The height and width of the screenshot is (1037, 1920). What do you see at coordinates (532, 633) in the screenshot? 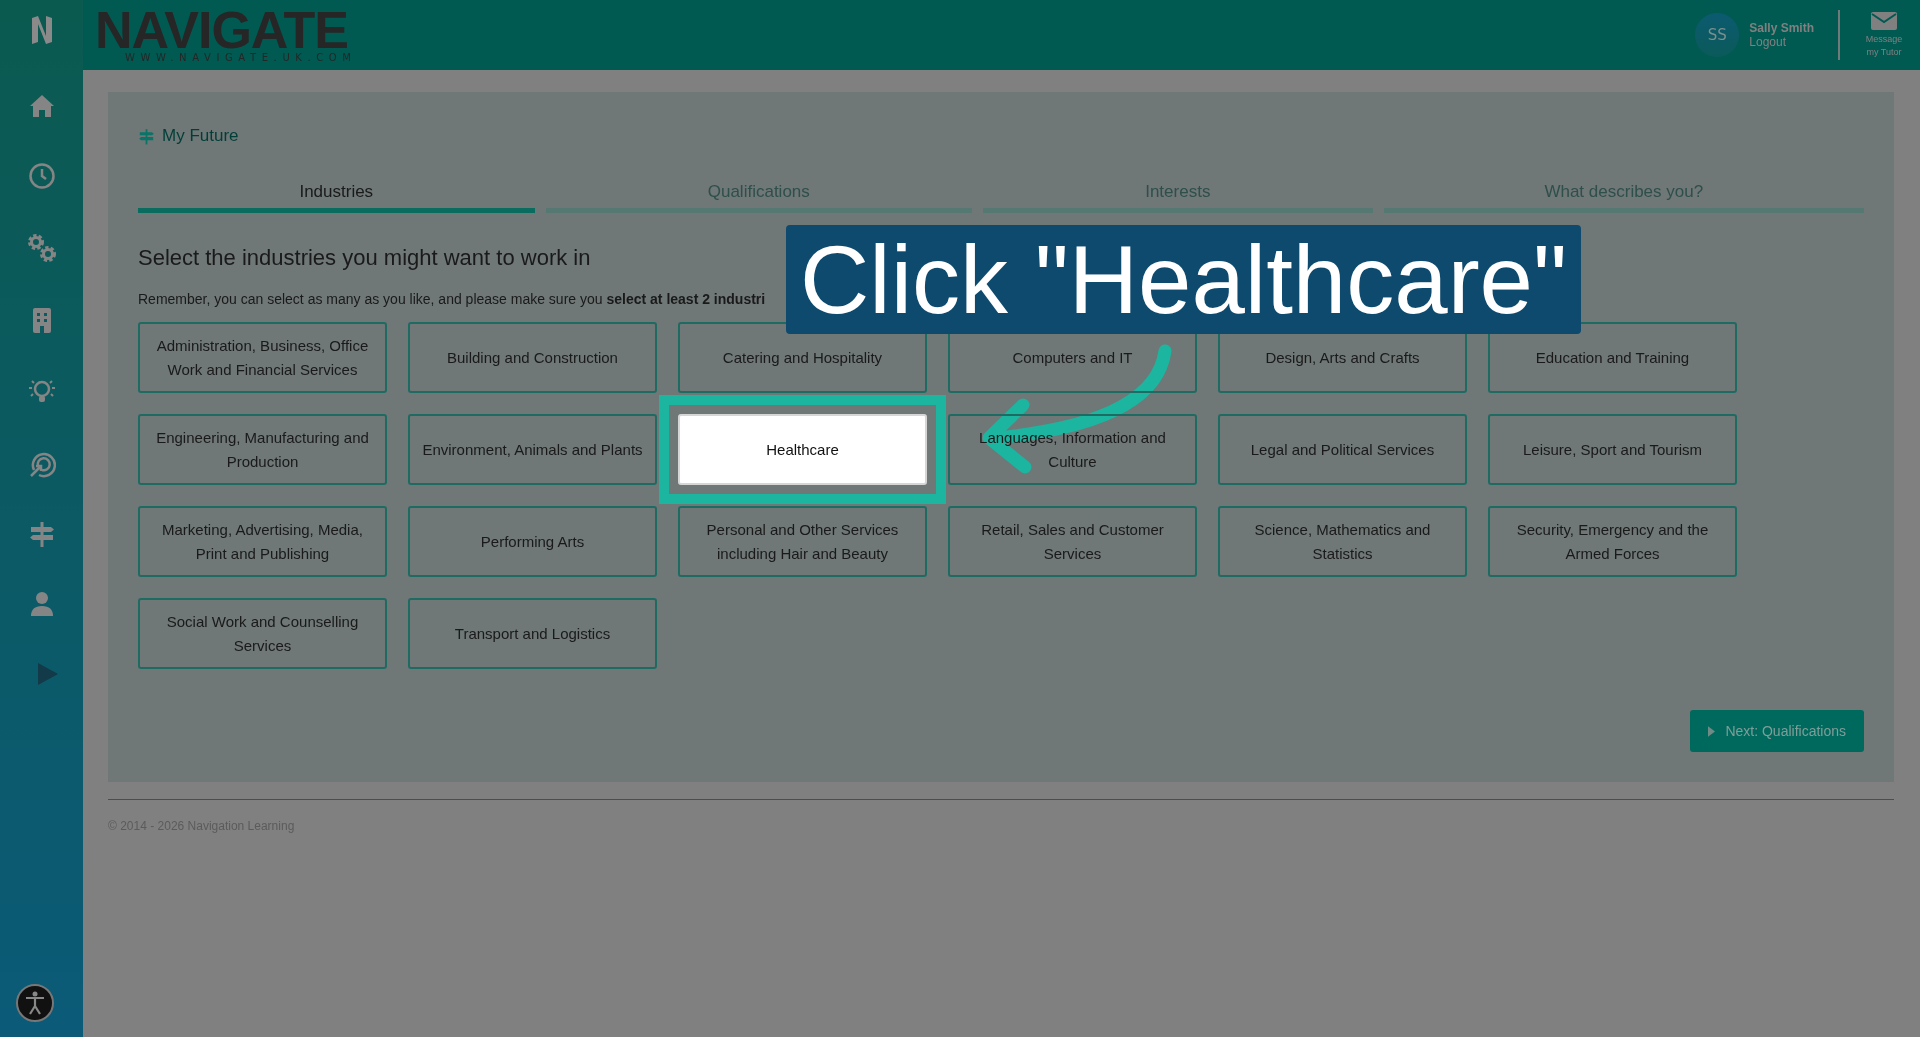
I see `industry-option: Transport and Logistics` at bounding box center [532, 633].